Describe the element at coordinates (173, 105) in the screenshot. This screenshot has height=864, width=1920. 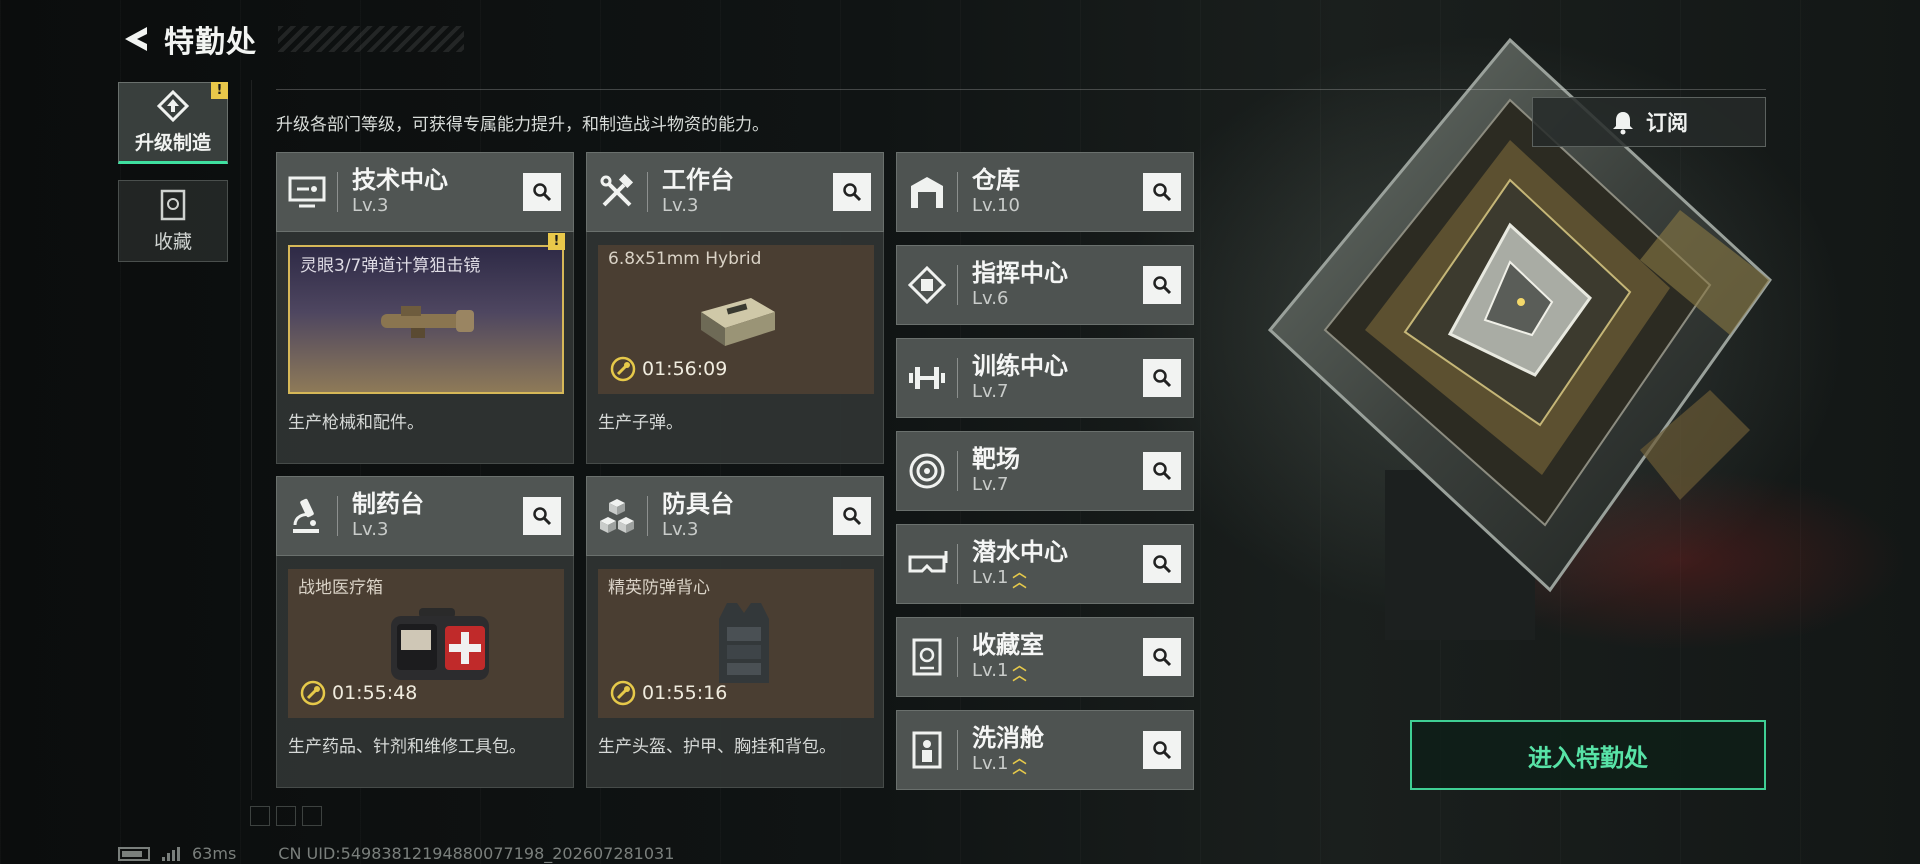
I see `upgrade-icon` at that location.